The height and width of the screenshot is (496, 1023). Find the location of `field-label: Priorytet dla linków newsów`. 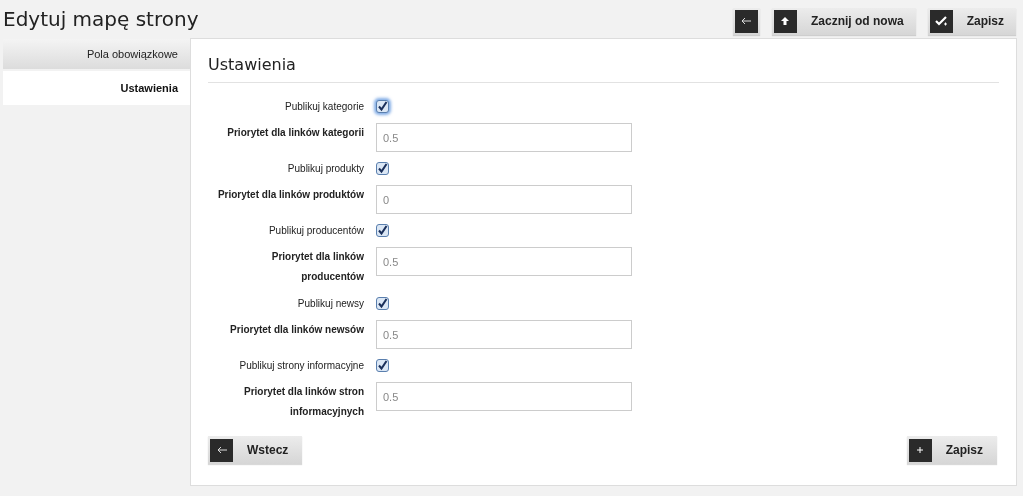

field-label: Priorytet dla linków newsów is located at coordinates (296, 330).